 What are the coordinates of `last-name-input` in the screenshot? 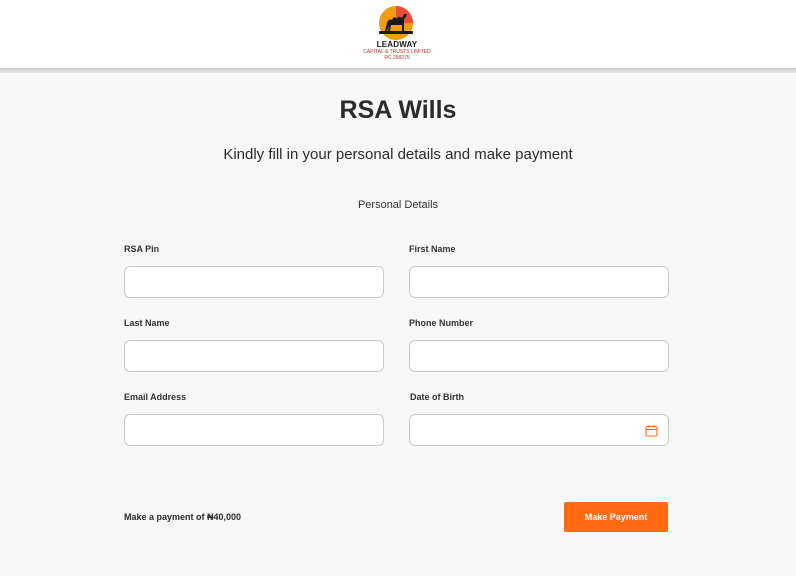 It's located at (254, 356).